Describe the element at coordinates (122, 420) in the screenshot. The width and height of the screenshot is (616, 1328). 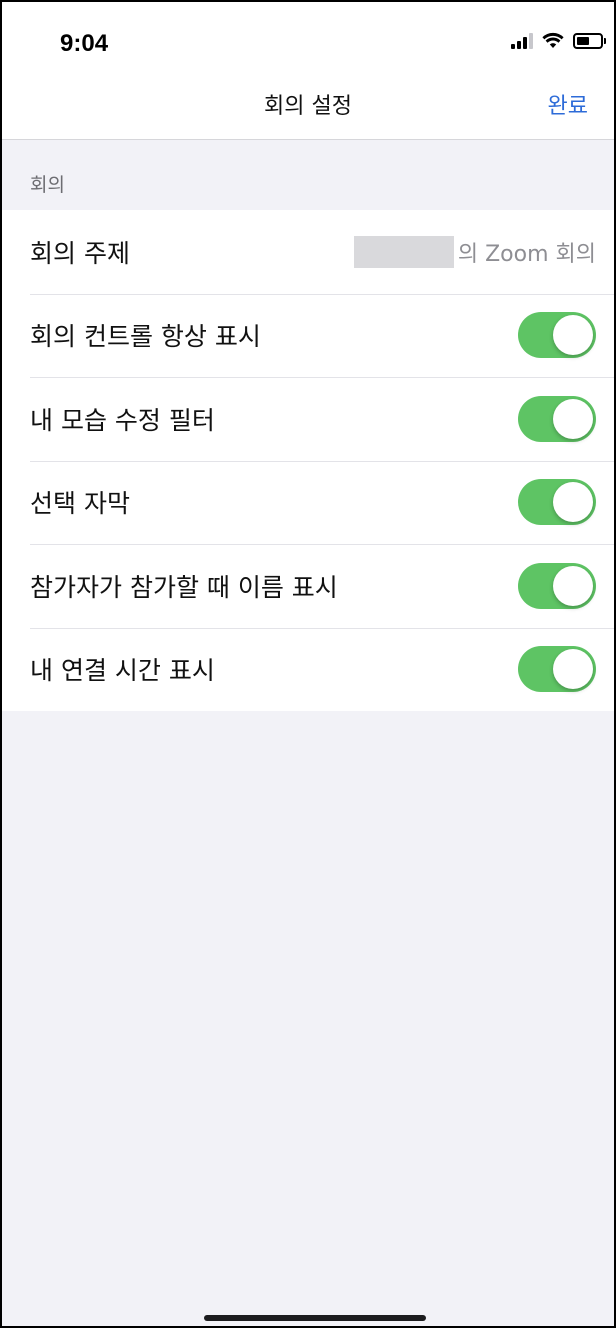
I see `row-label: 내 모습 수정 필터` at that location.